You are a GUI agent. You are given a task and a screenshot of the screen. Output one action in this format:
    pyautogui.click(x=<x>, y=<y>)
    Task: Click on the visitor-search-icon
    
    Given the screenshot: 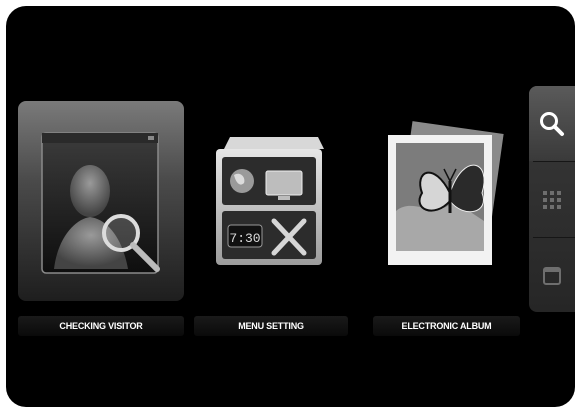 What is the action you would take?
    pyautogui.click(x=100, y=203)
    